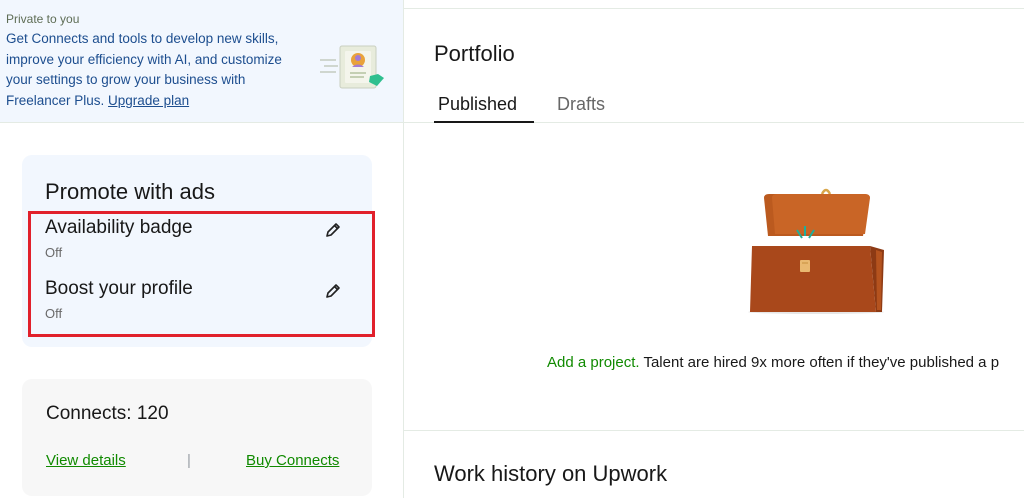 The width and height of the screenshot is (1024, 498). Describe the element at coordinates (581, 104) in the screenshot. I see `tab-drafts: Drafts` at that location.